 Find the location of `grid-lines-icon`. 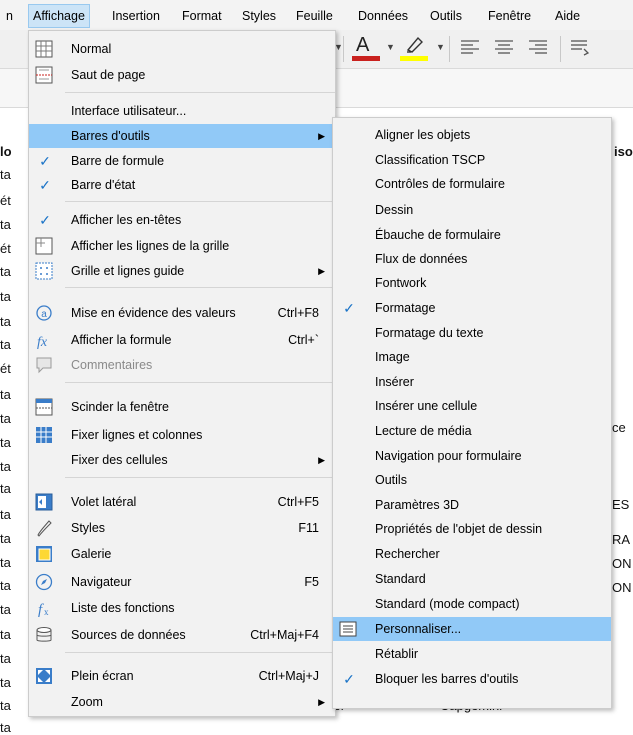

grid-lines-icon is located at coordinates (44, 246).